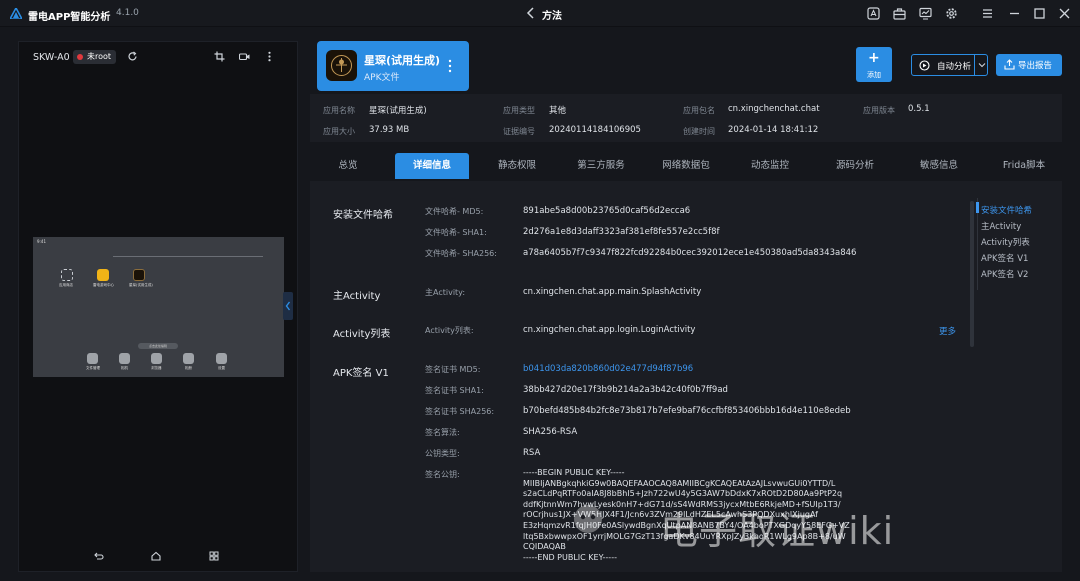  Describe the element at coordinates (362, 334) in the screenshot. I see `section-title: Activity列表` at that location.